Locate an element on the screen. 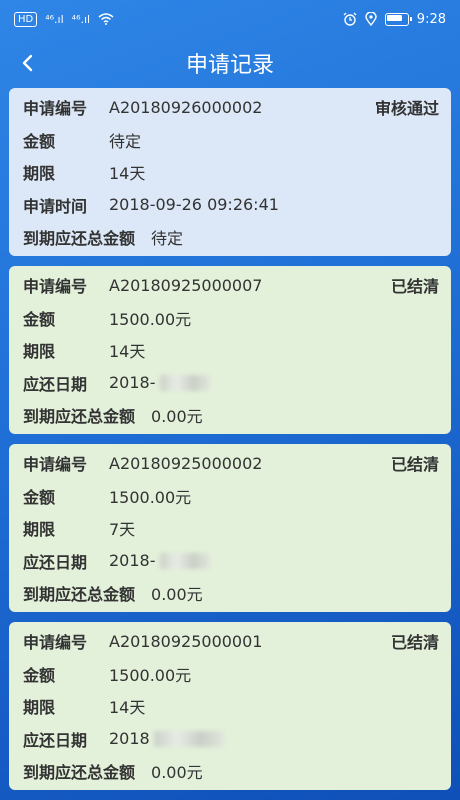 This screenshot has width=460, height=800. date-value: 2018-09-26 09:26:41 is located at coordinates (194, 205).